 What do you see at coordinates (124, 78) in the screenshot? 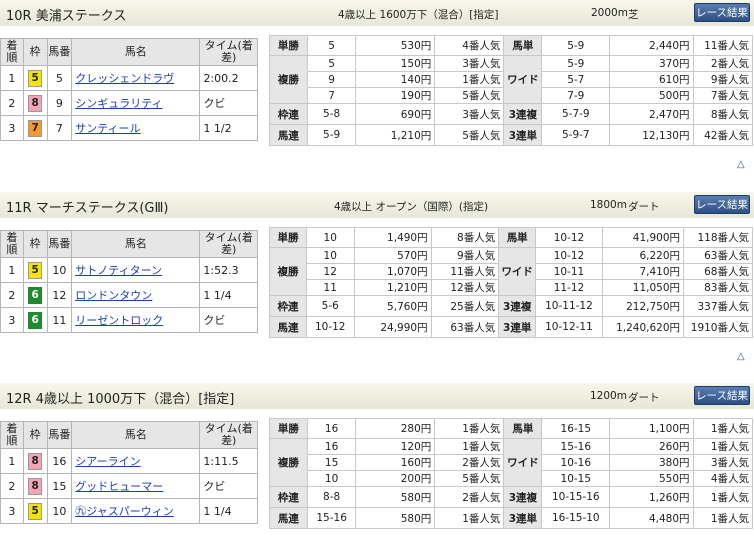
I see `horse-link: クレッシェンドラヴ` at bounding box center [124, 78].